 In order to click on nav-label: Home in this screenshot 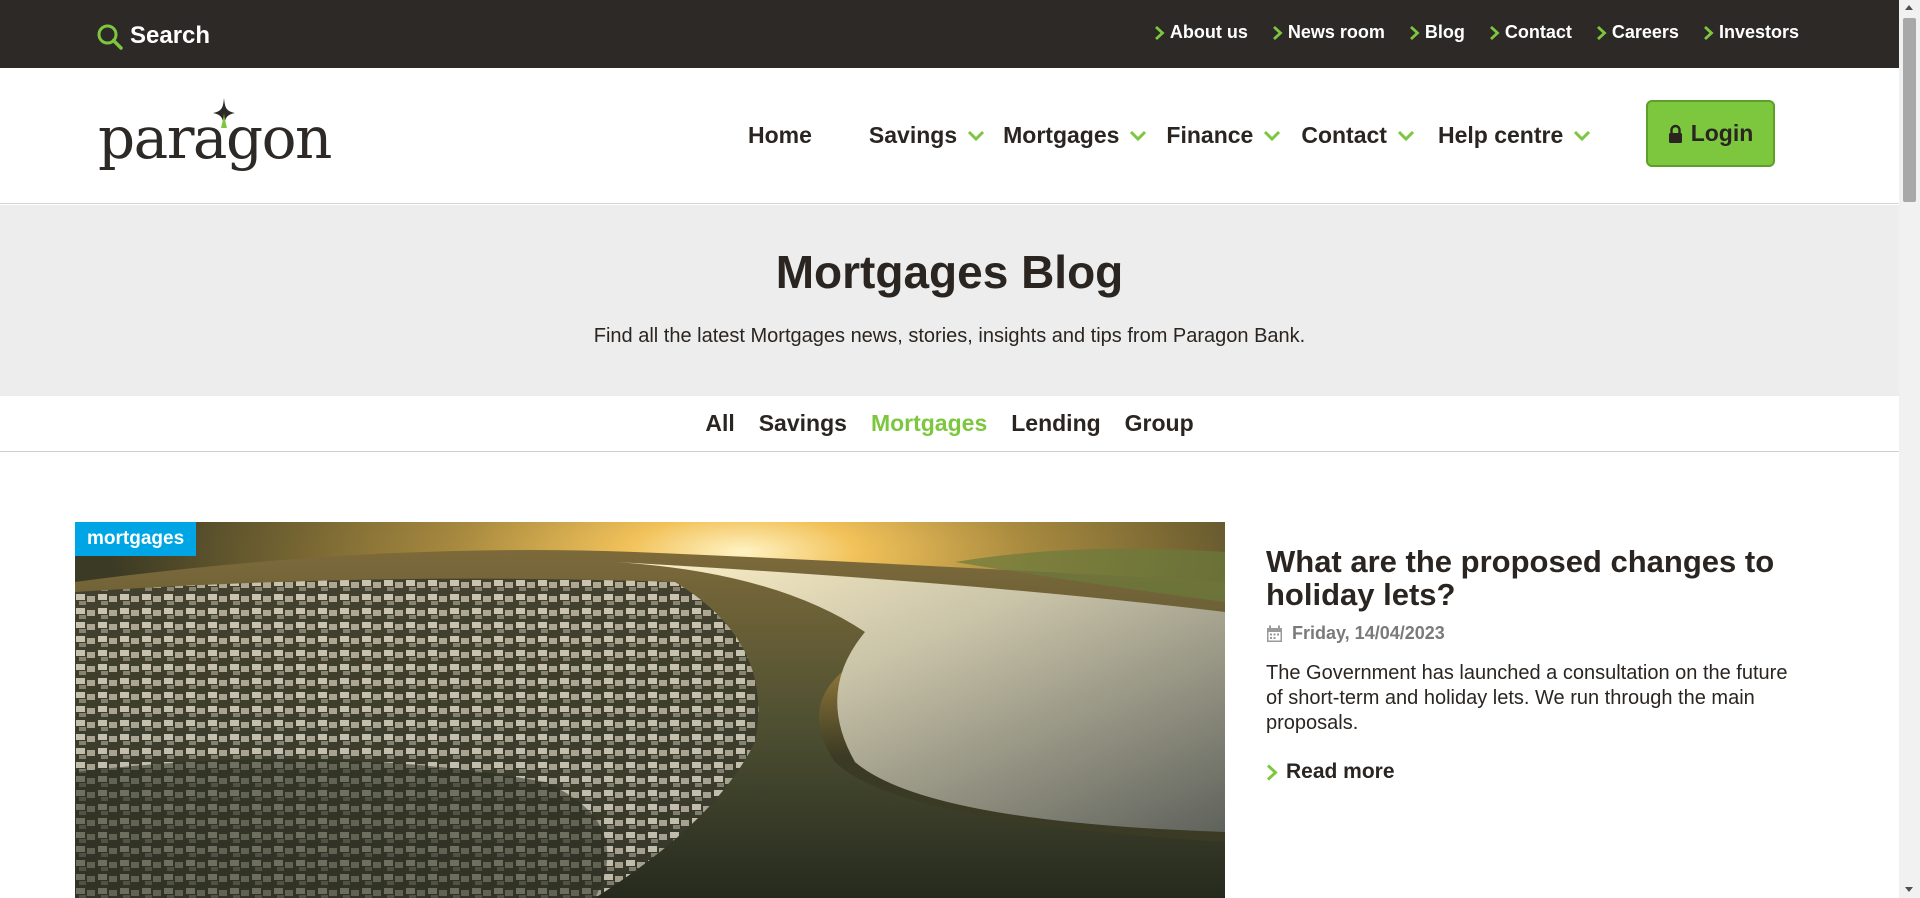, I will do `click(780, 135)`.